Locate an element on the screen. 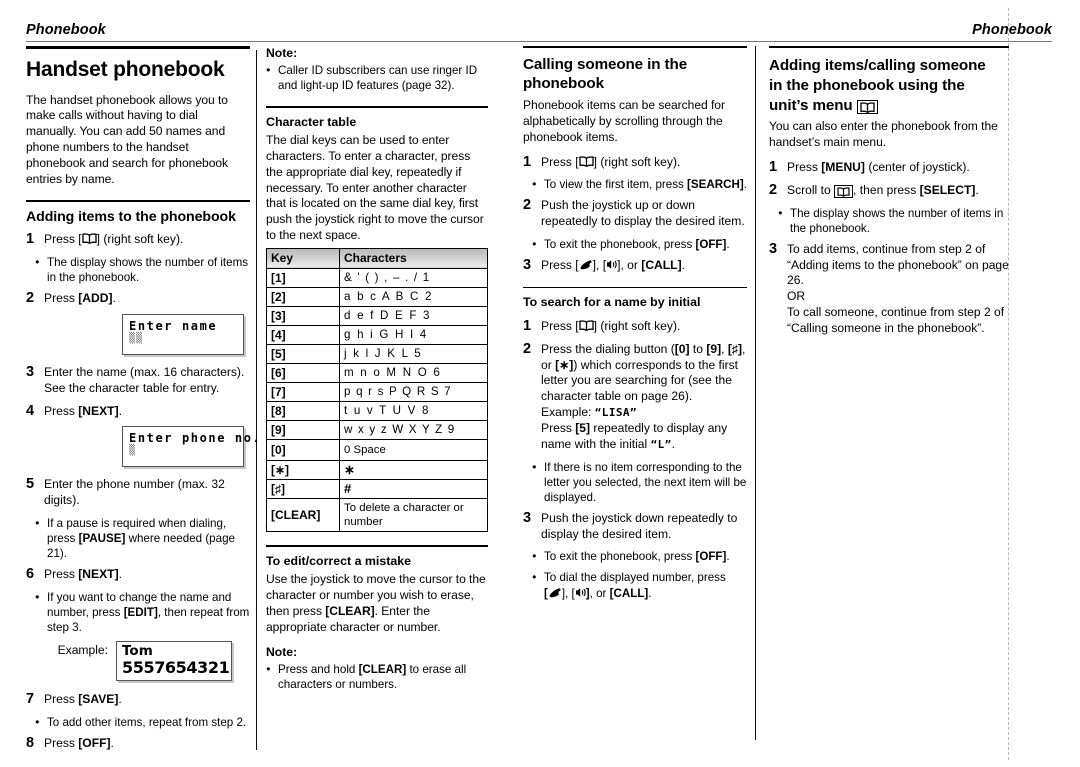 This screenshot has height=767, width=1080. table-cell-key: [∗] is located at coordinates (303, 469).